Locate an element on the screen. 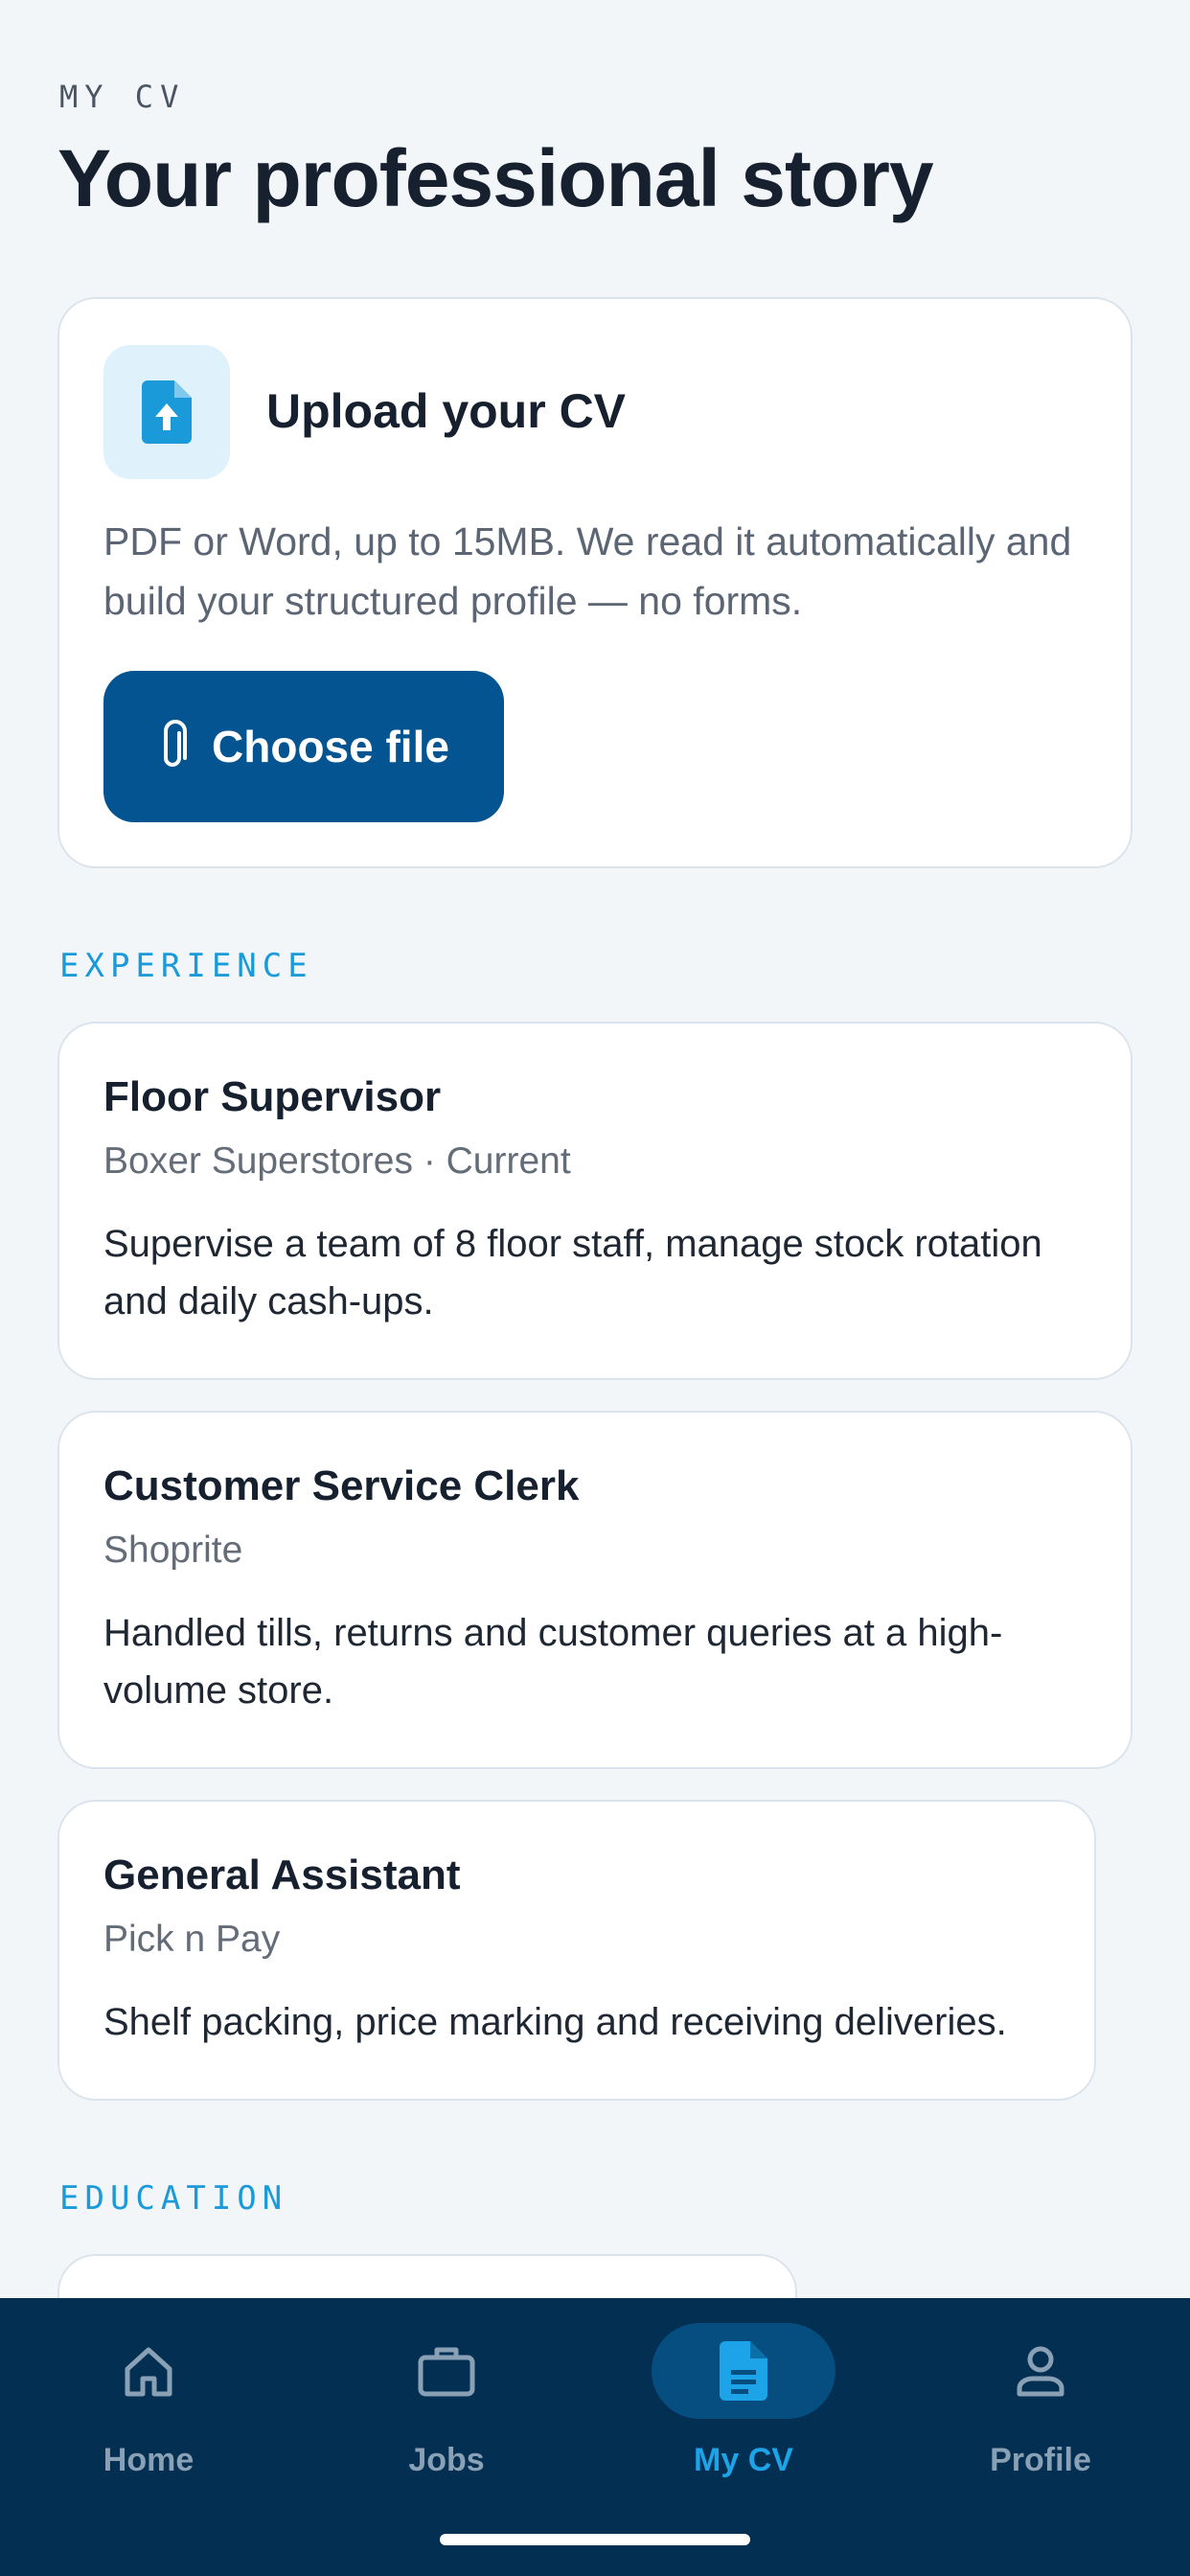 Image resolution: width=1190 pixels, height=2576 pixels. upload-title: Upload your CV is located at coordinates (447, 411).